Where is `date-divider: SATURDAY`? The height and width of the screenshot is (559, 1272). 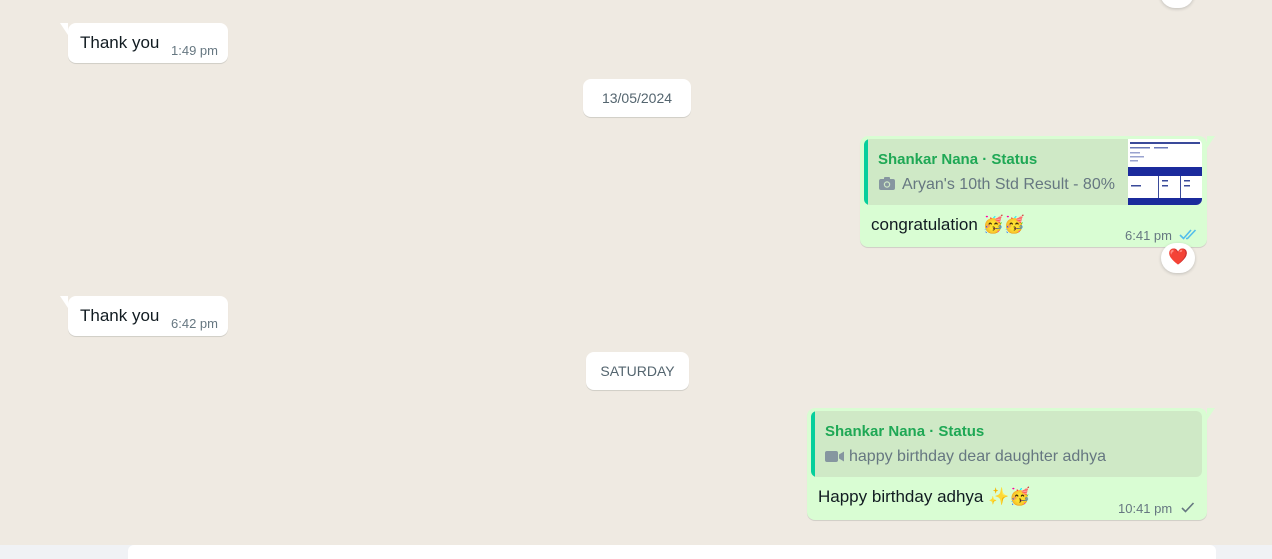 date-divider: SATURDAY is located at coordinates (637, 371).